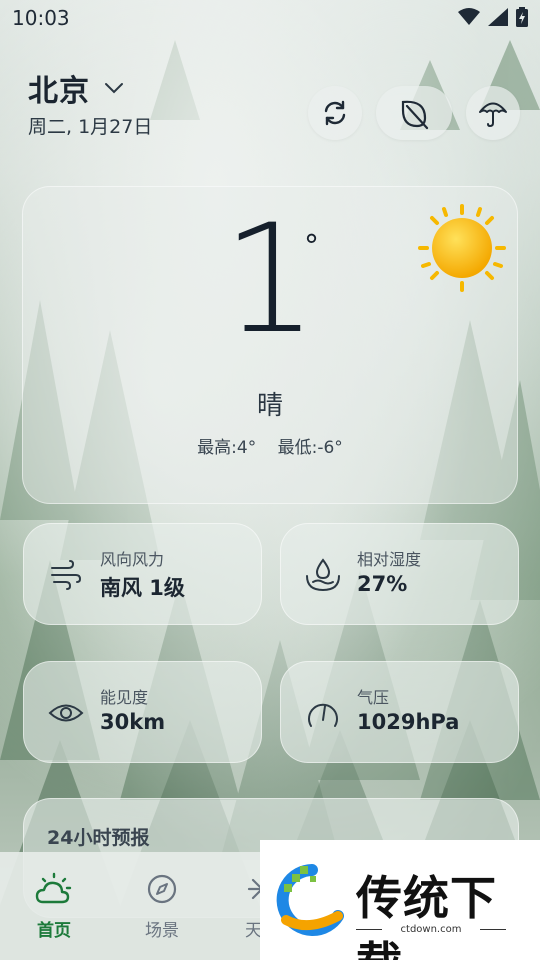 The height and width of the screenshot is (960, 540). I want to click on city-name: 北京, so click(59, 91).